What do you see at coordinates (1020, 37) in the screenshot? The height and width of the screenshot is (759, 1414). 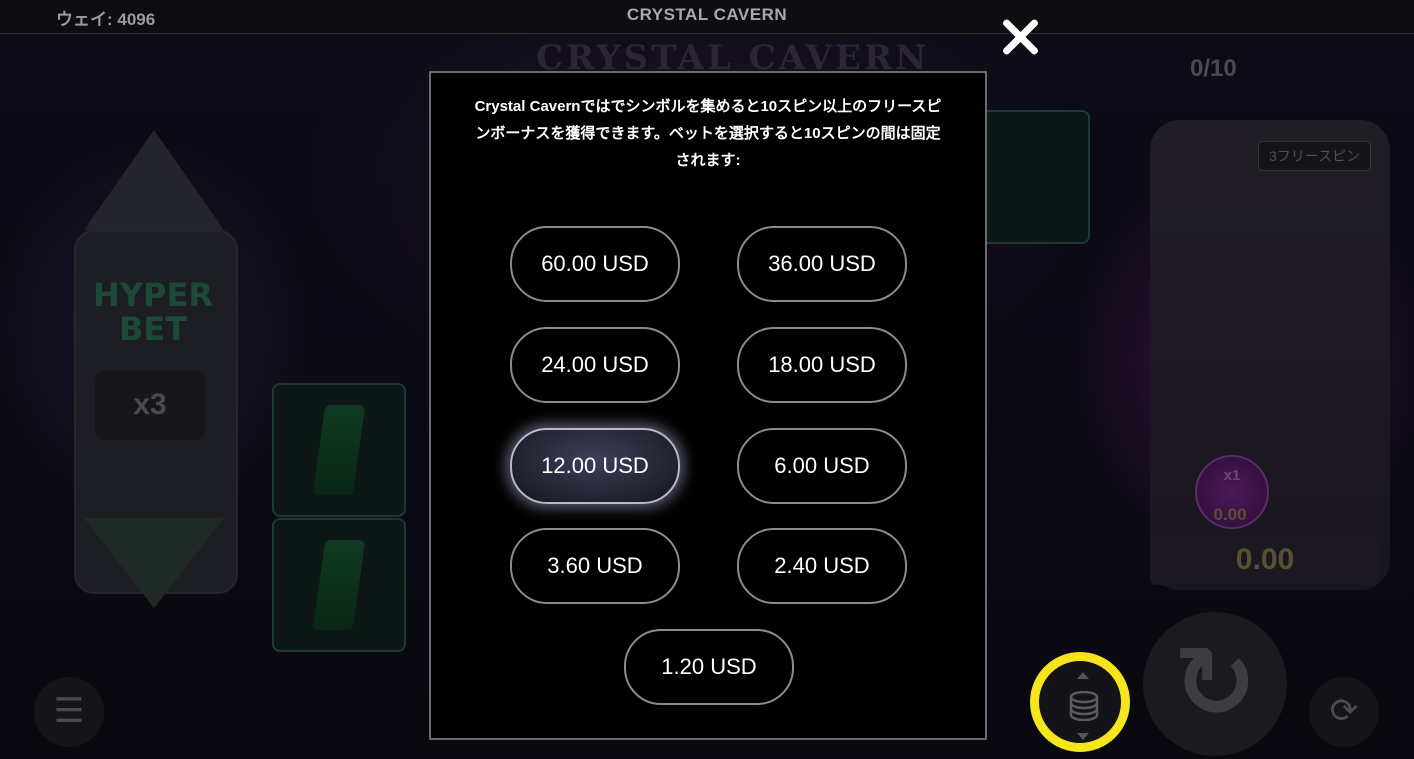 I see `close-button` at bounding box center [1020, 37].